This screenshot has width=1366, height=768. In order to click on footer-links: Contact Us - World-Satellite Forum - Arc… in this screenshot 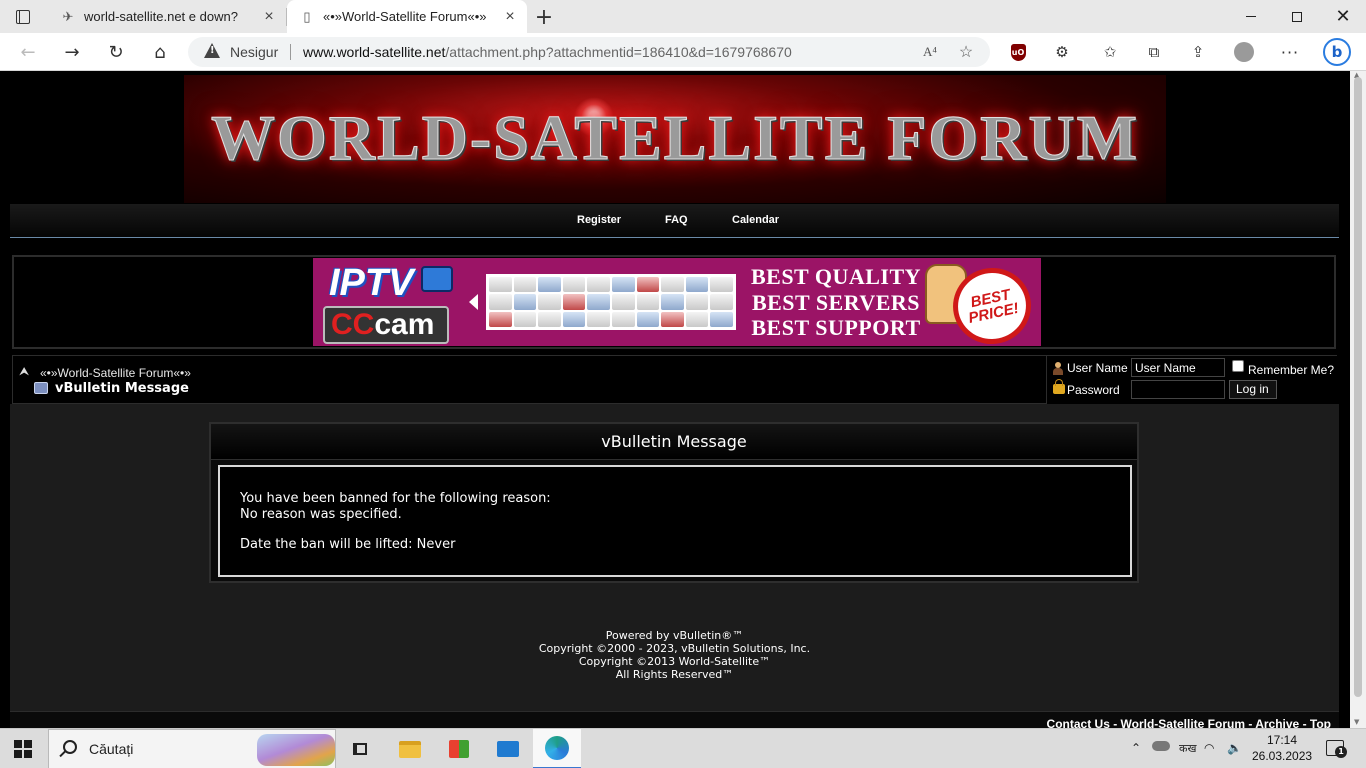, I will do `click(1189, 722)`.